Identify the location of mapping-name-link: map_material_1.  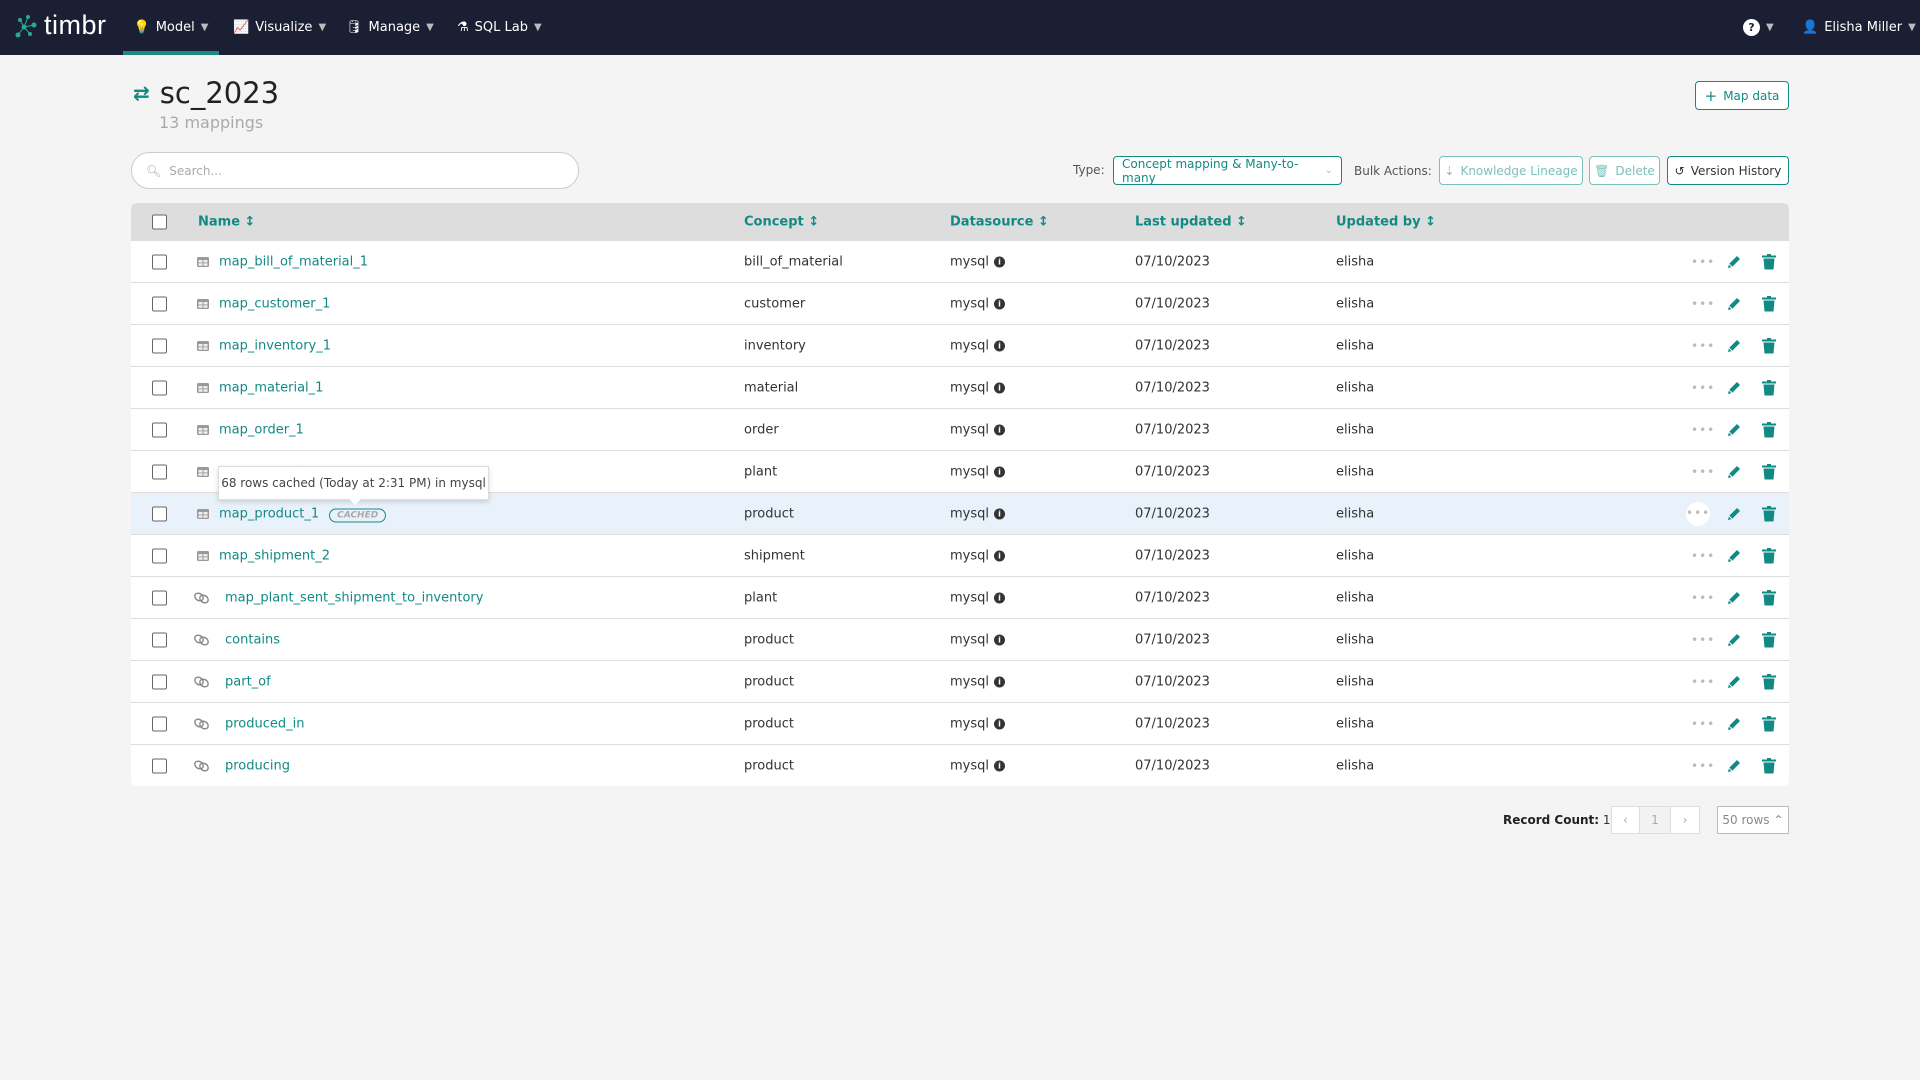
(271, 387).